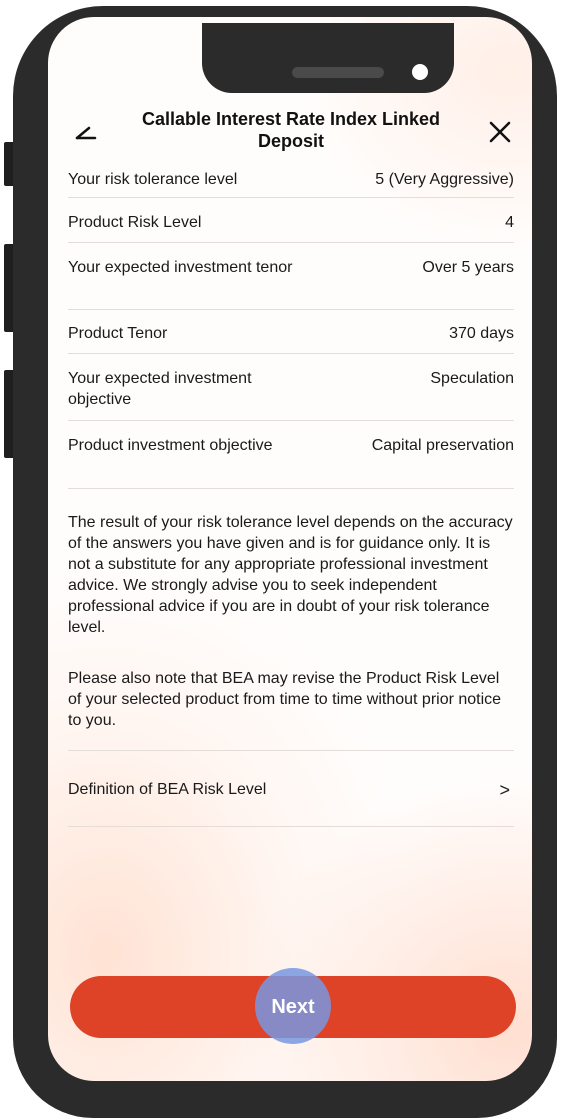  I want to click on row-label: Product Tenor, so click(118, 333).